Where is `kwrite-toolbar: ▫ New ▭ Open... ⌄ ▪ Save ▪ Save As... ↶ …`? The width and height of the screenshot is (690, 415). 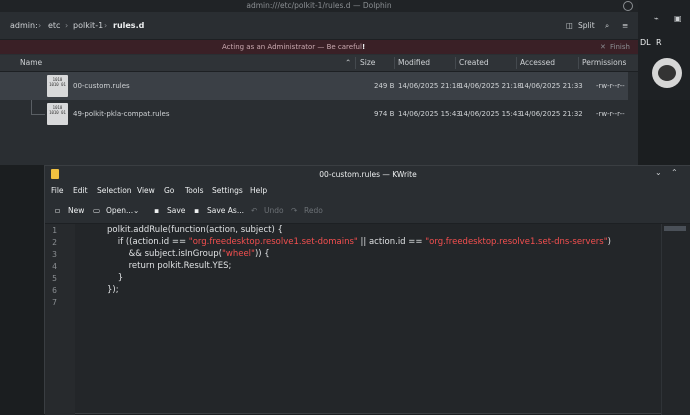 kwrite-toolbar: ▫ New ▭ Open... ⌄ ▪ Save ▪ Save As... ↶ … is located at coordinates (367, 211).